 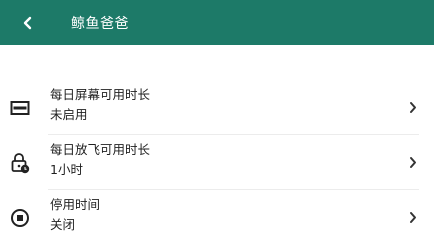 I want to click on setting-value: 关闭, so click(x=63, y=224).